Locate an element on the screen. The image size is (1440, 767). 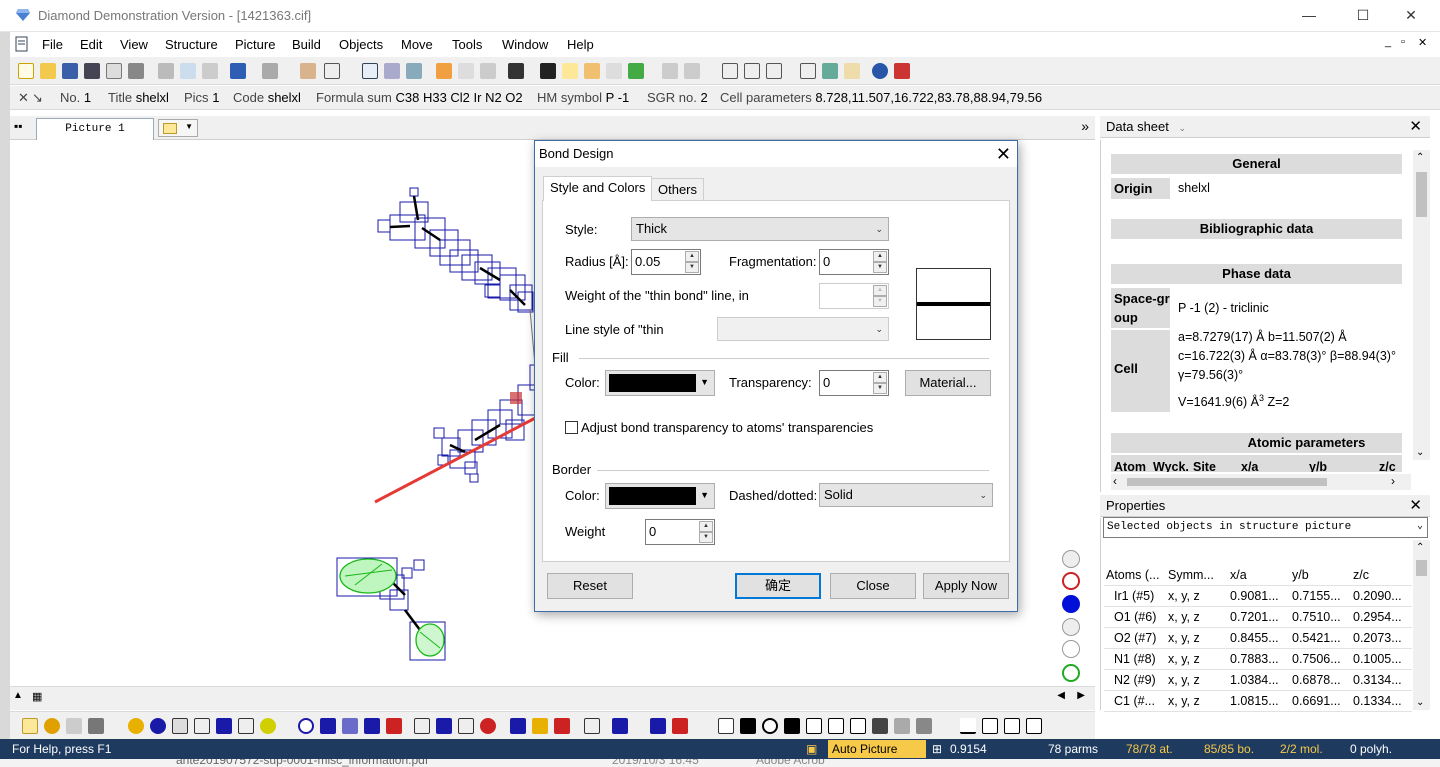
view-green-axis-icon is located at coordinates (1071, 673).